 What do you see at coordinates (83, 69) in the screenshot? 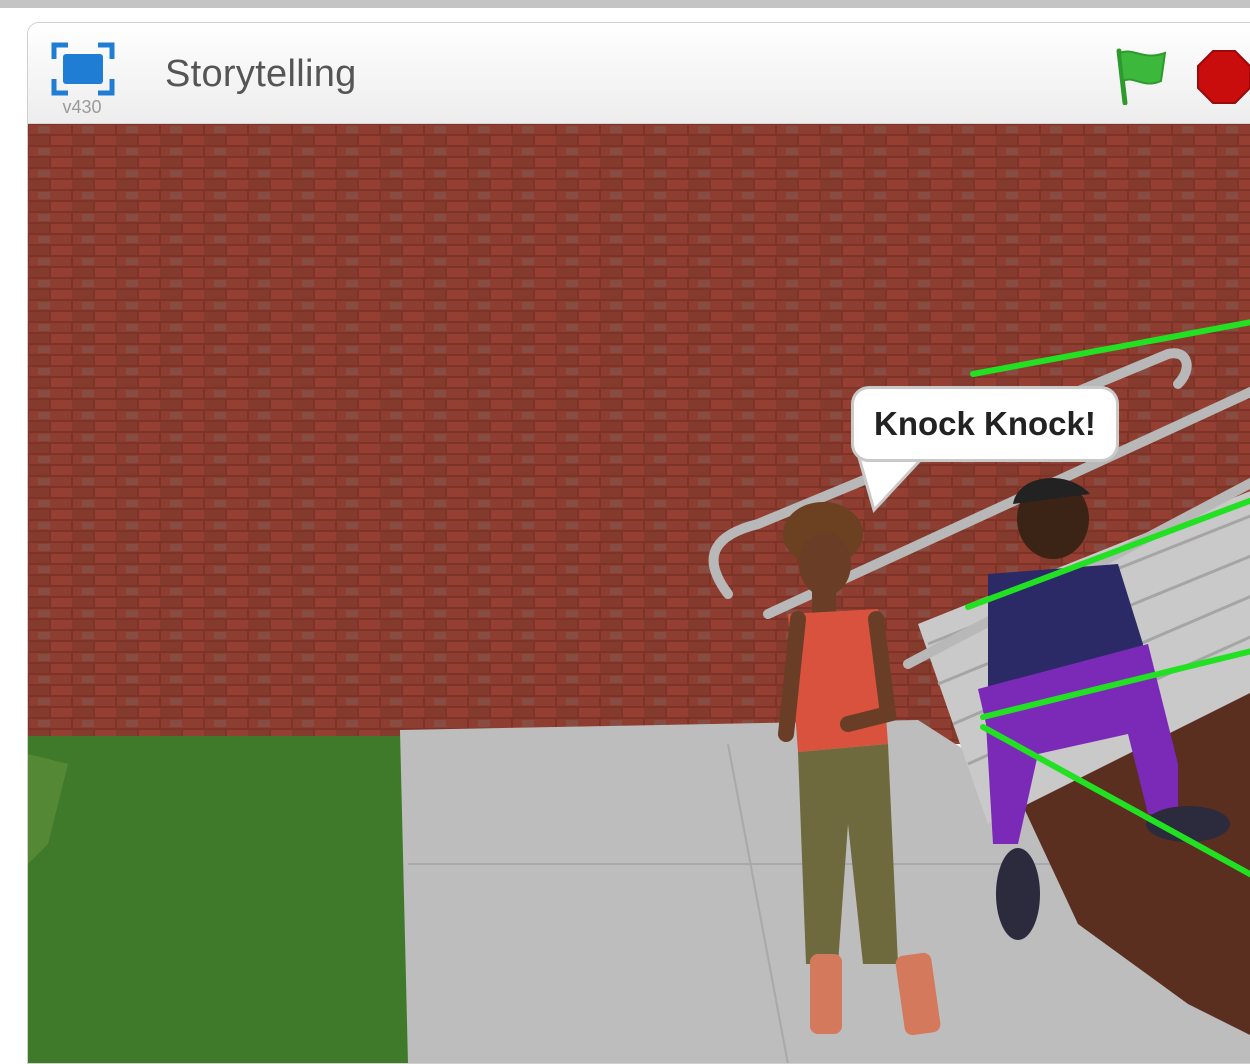
I see `fullscreen-icon` at bounding box center [83, 69].